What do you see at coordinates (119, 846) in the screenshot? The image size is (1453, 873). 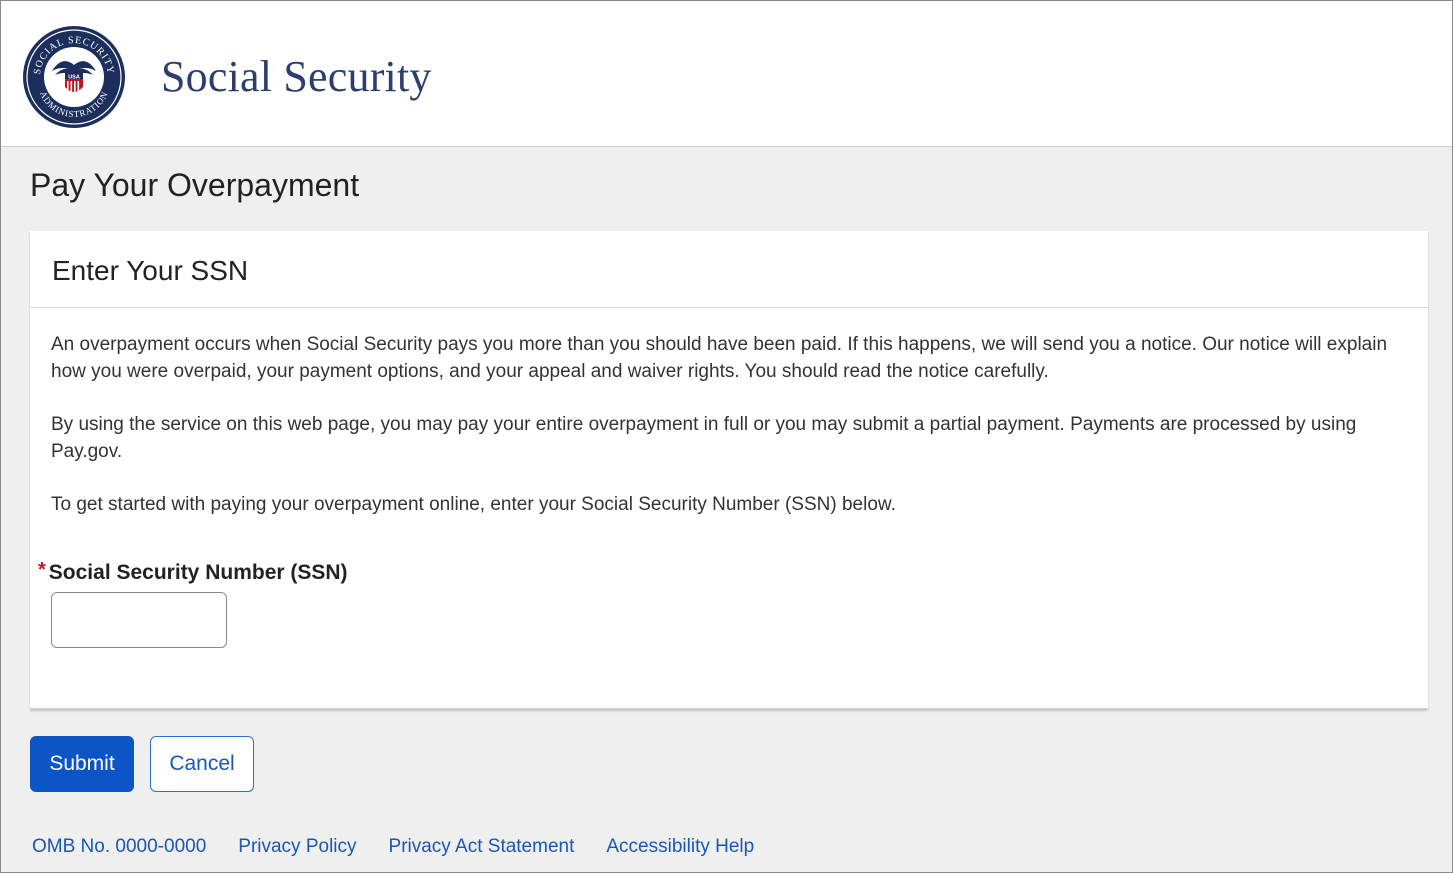 I see `footer-link-omb-number: OMB No. 0000-0000` at bounding box center [119, 846].